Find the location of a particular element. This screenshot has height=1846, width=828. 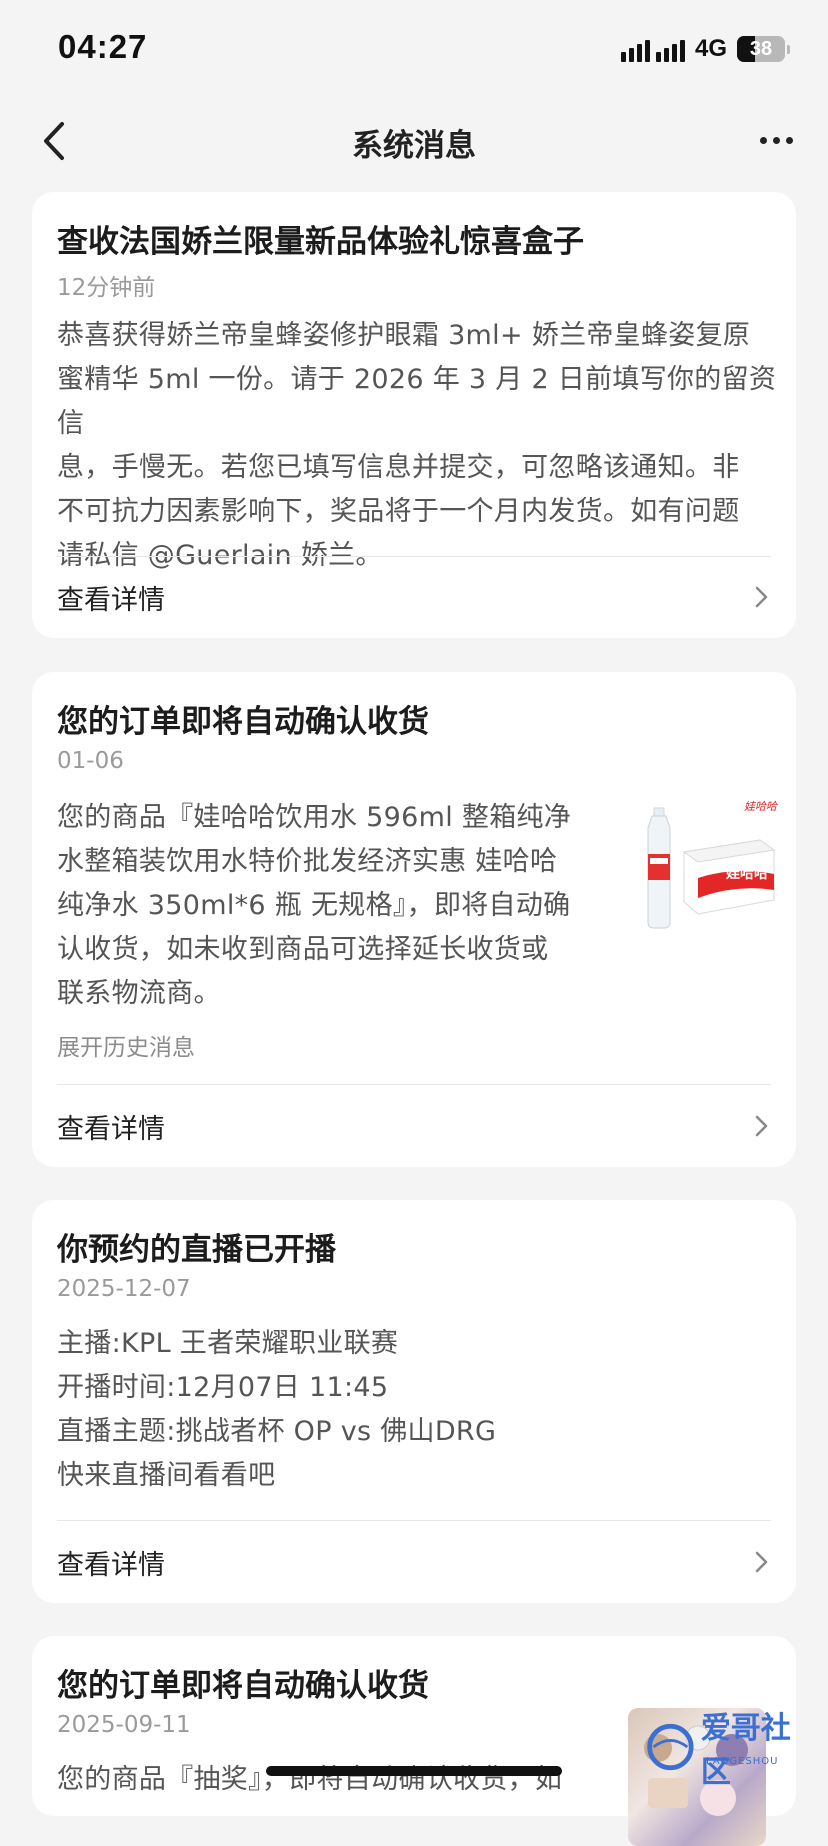

watermark-globe-icon is located at coordinates (670, 1747).